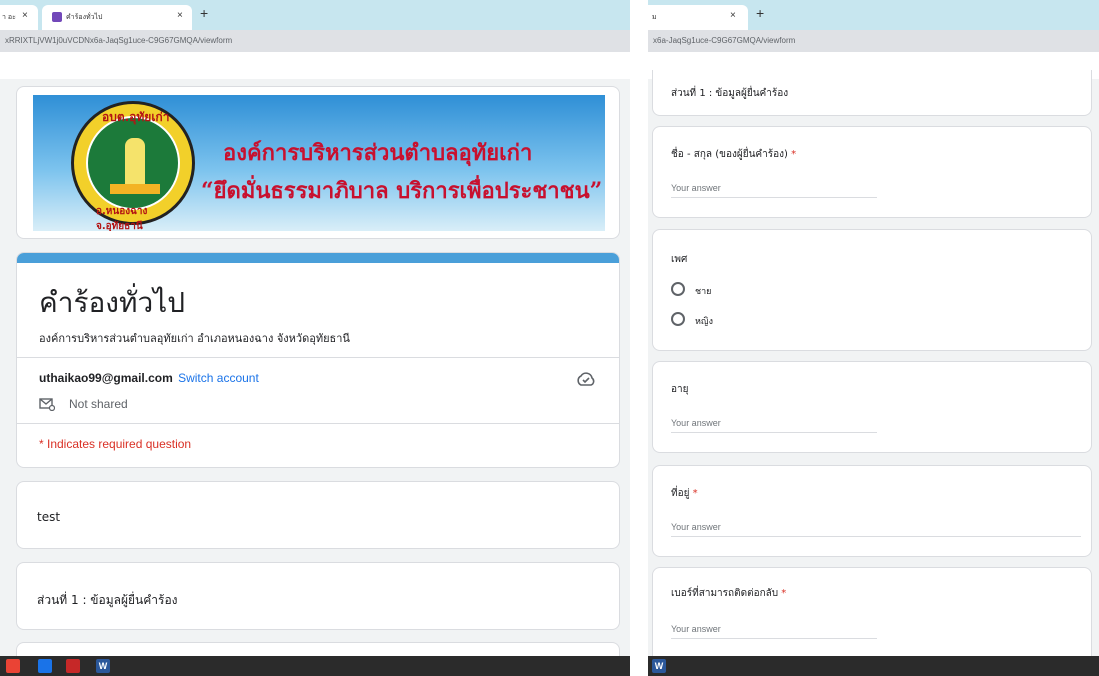  Describe the element at coordinates (47, 404) in the screenshot. I see `not-shared-icon` at that location.